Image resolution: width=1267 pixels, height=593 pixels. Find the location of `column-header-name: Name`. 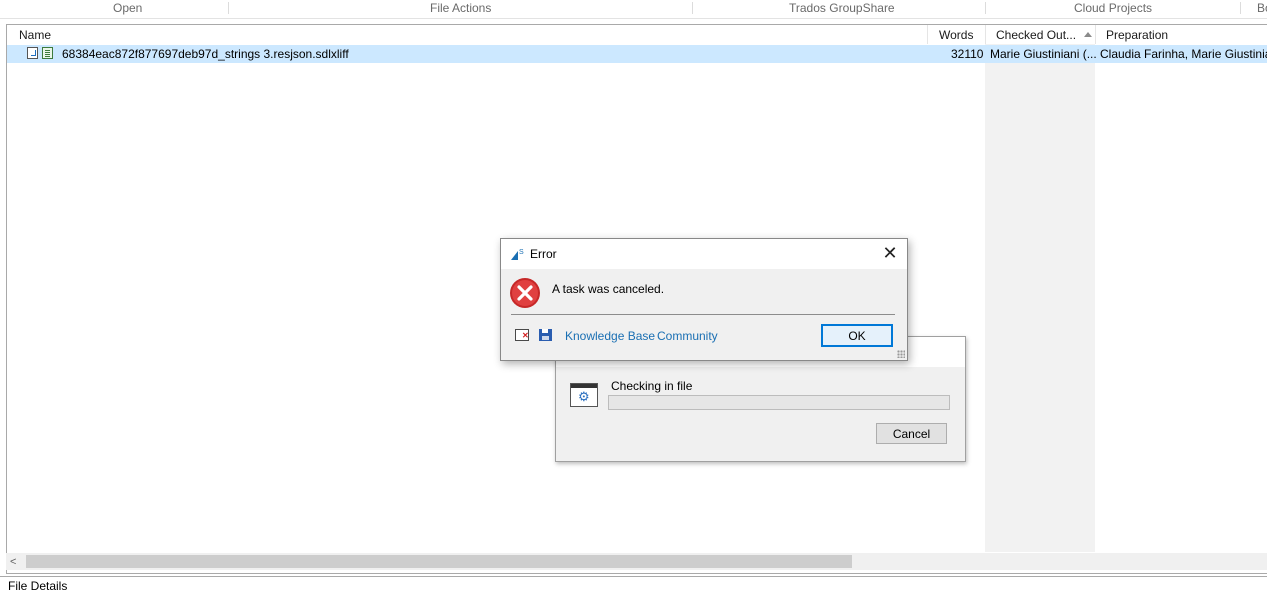

column-header-name: Name is located at coordinates (35, 35).